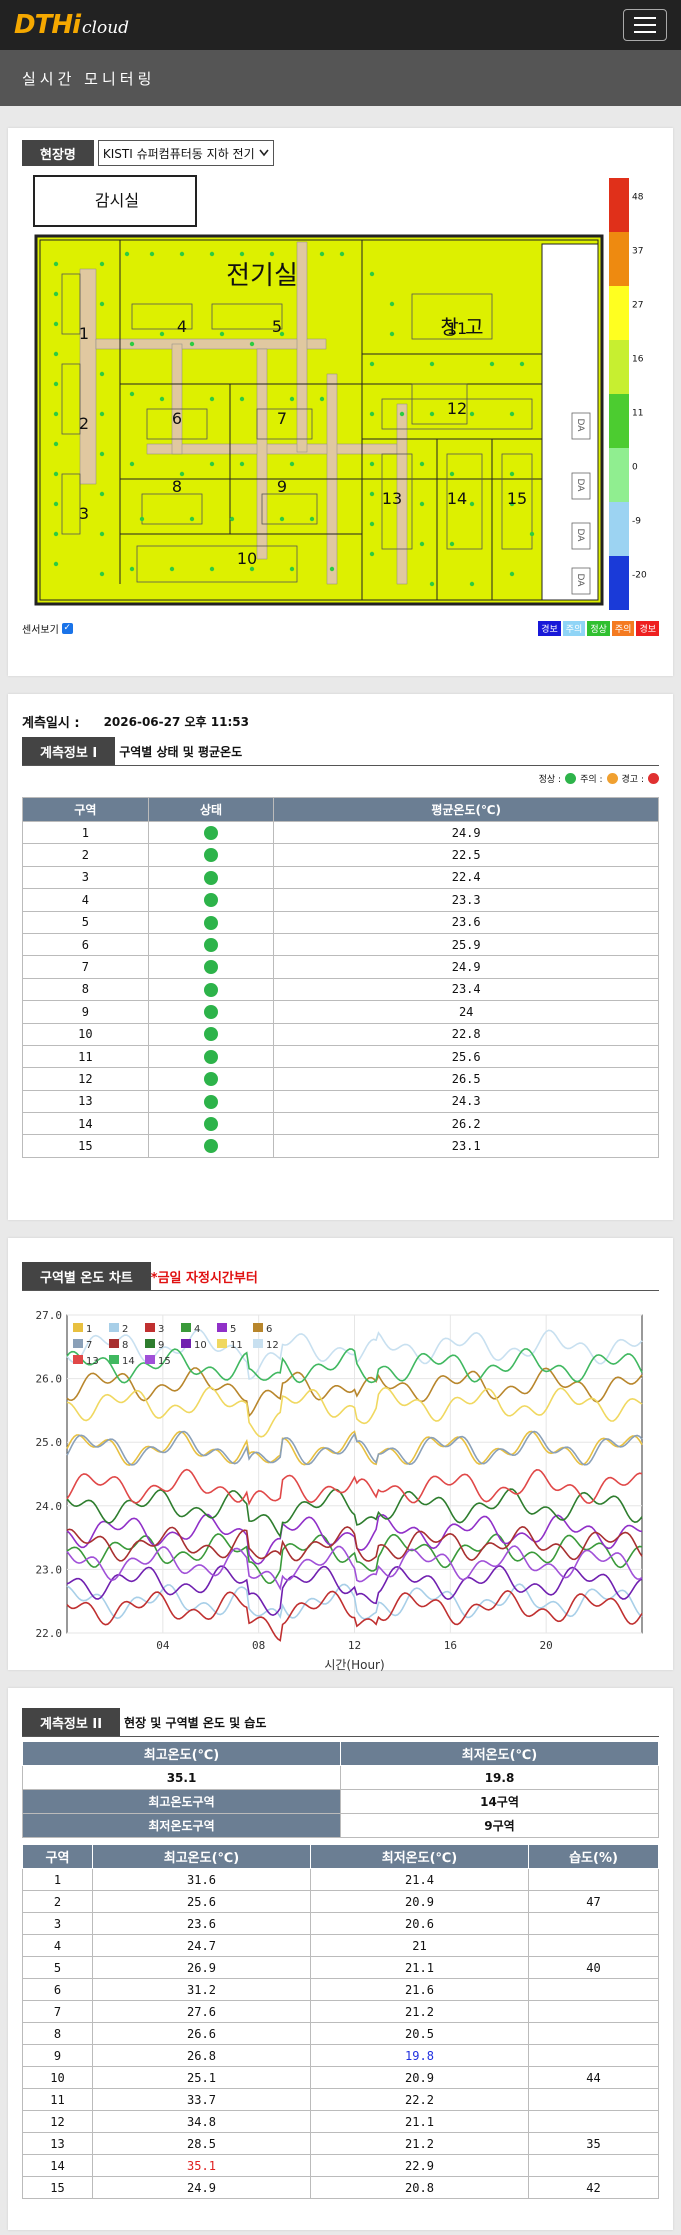 The width and height of the screenshot is (681, 2235). What do you see at coordinates (185, 153) in the screenshot?
I see `site-select: KISTI 슈퍼컴퓨터동 지하 전기` at bounding box center [185, 153].